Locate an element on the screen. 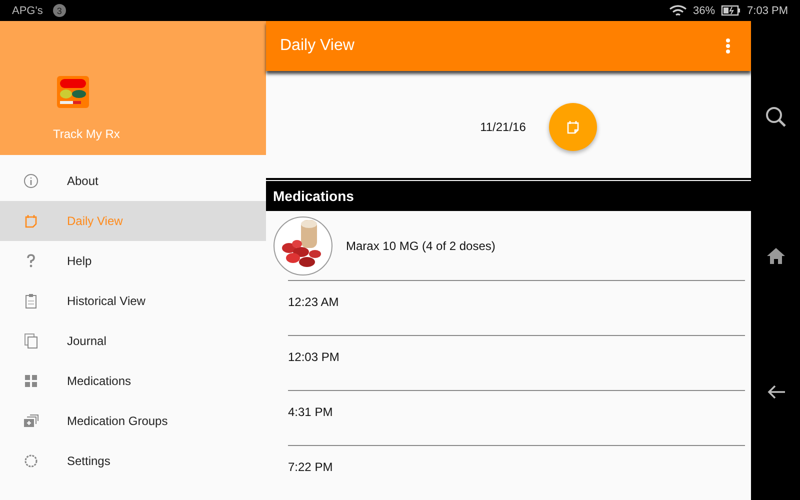 This screenshot has width=800, height=500. menu-item: Historical View is located at coordinates (133, 301).